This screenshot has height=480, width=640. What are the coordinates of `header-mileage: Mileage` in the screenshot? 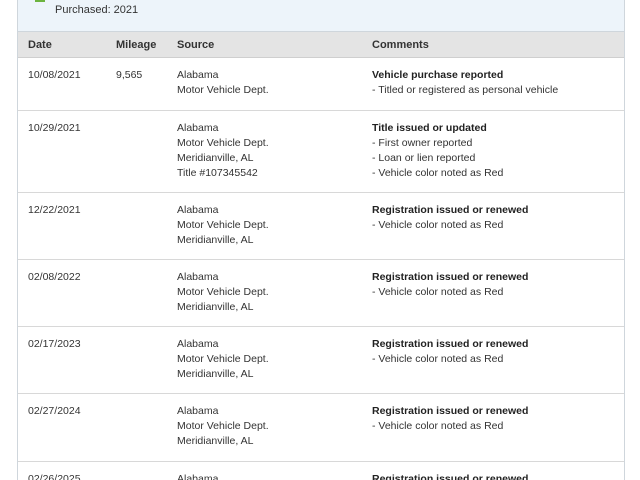 It's located at (136, 45).